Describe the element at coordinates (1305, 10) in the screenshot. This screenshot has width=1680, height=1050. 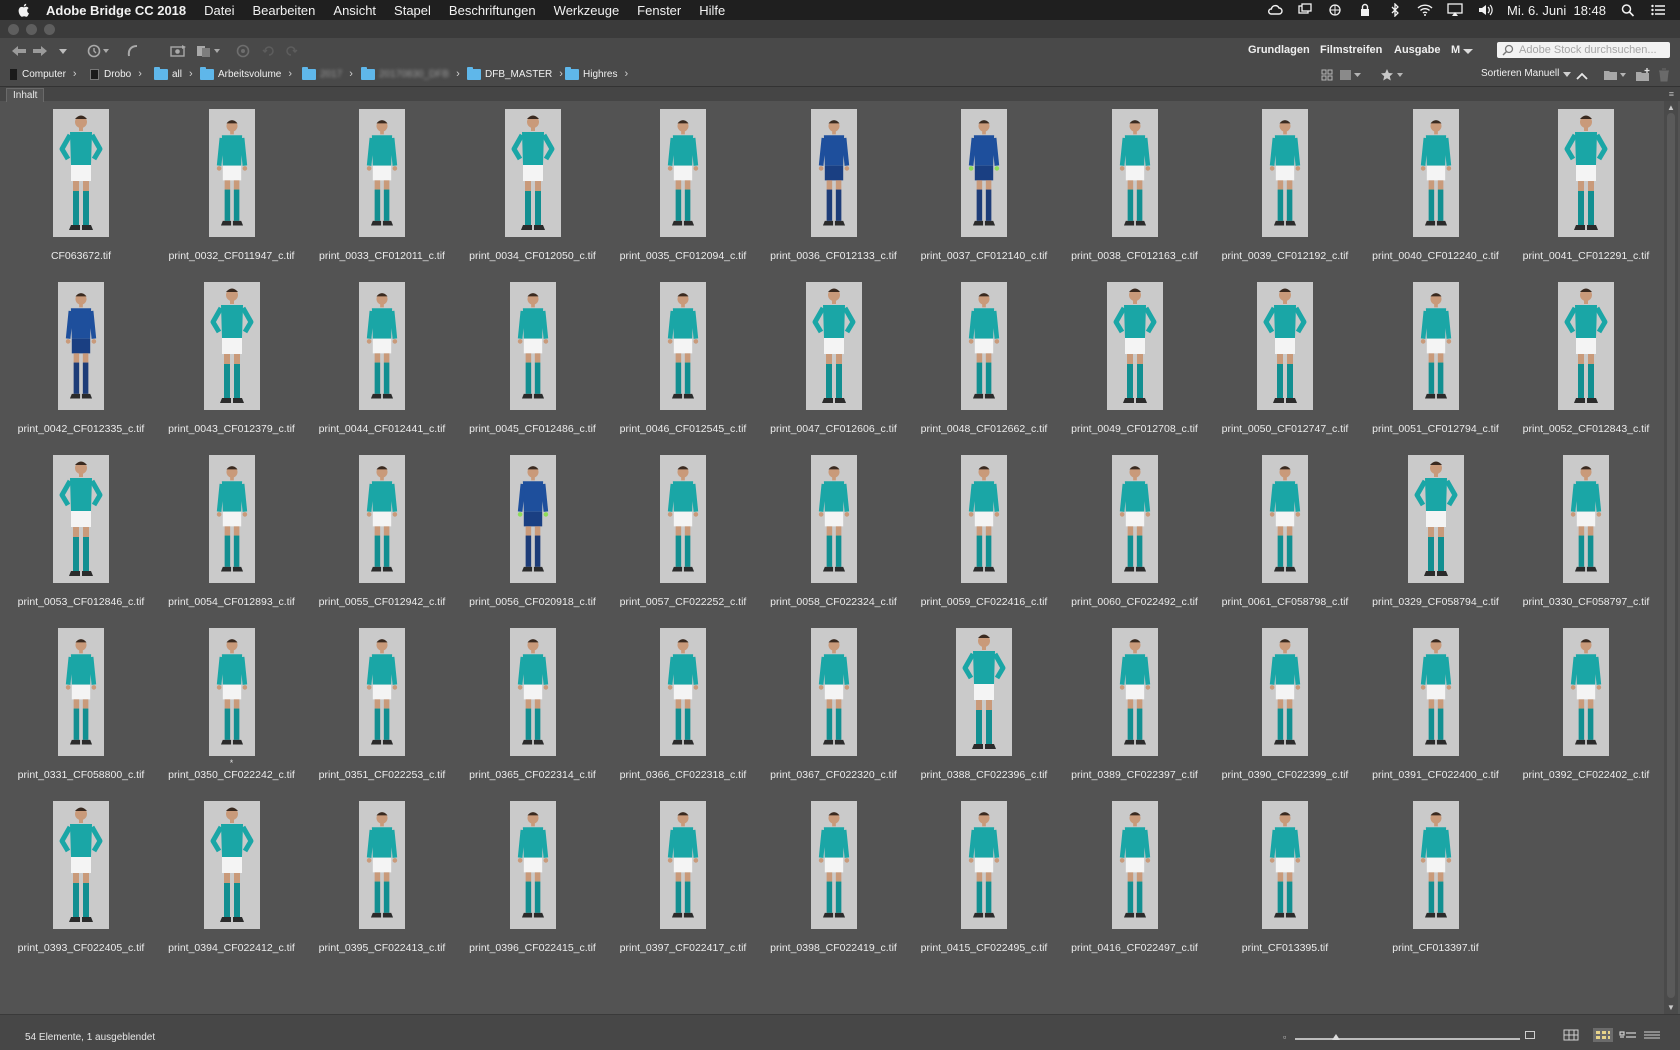
I see `mirror-display-icon` at that location.